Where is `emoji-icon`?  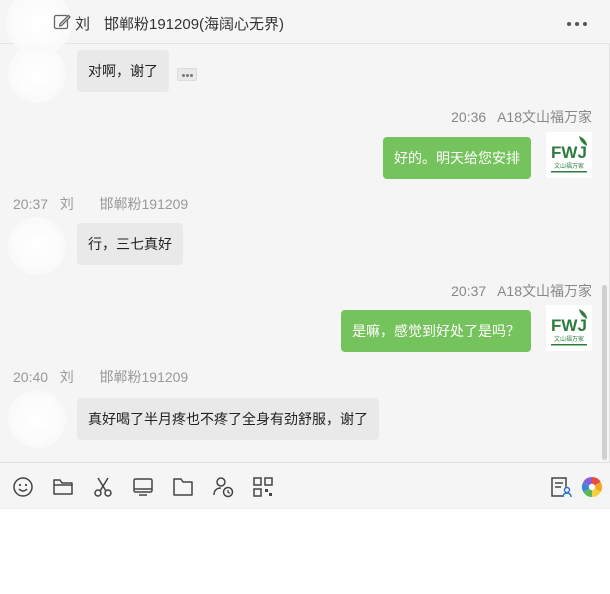 emoji-icon is located at coordinates (23, 487).